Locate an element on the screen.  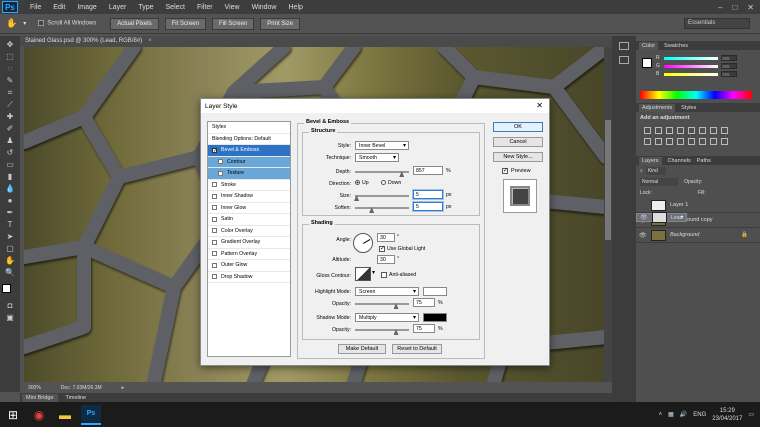
cancel-button: Cancel is located at coordinates (518, 142).